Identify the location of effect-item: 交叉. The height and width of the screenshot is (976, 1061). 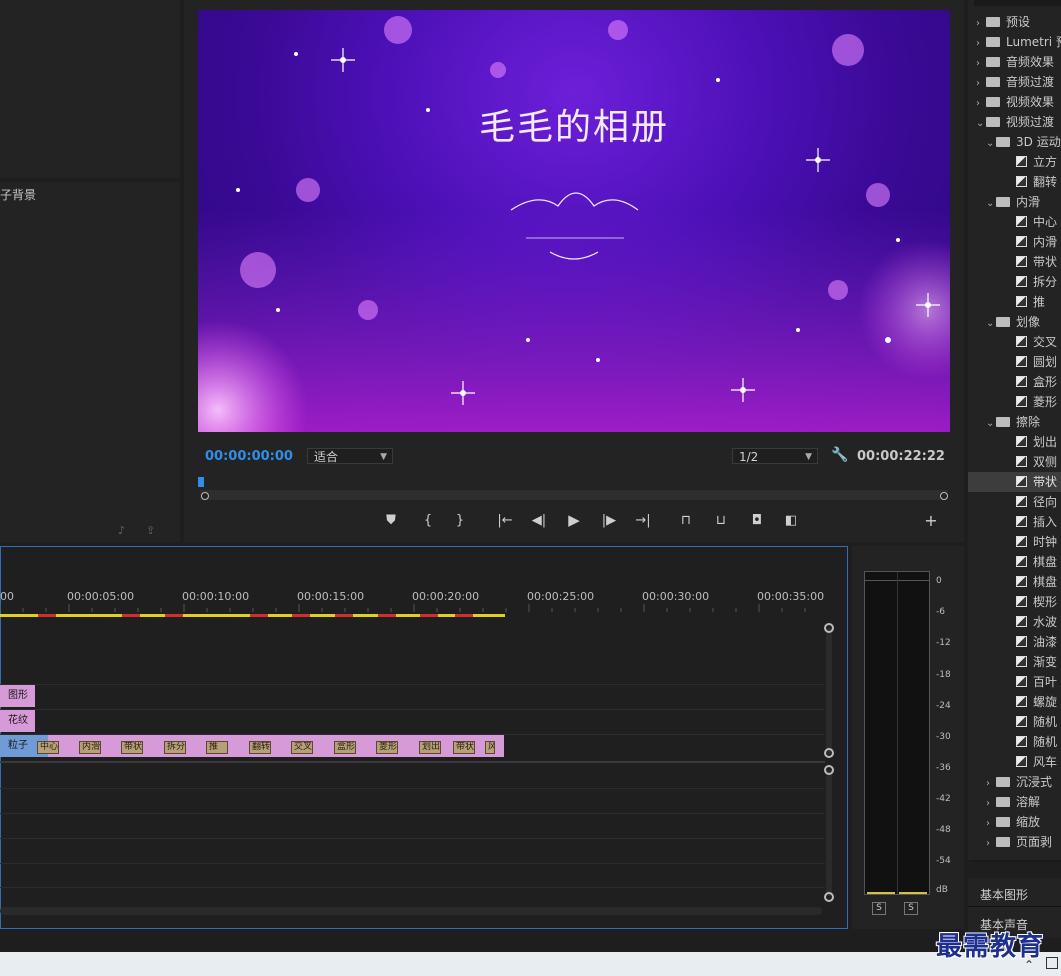
(1014, 342).